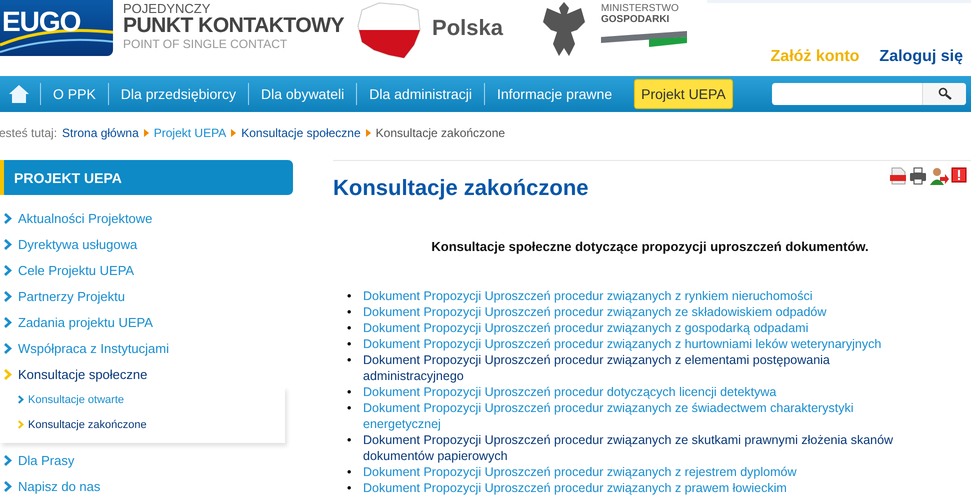 This screenshot has height=503, width=971. Describe the element at coordinates (146, 486) in the screenshot. I see `sidebar-item: Napisz do nas` at that location.